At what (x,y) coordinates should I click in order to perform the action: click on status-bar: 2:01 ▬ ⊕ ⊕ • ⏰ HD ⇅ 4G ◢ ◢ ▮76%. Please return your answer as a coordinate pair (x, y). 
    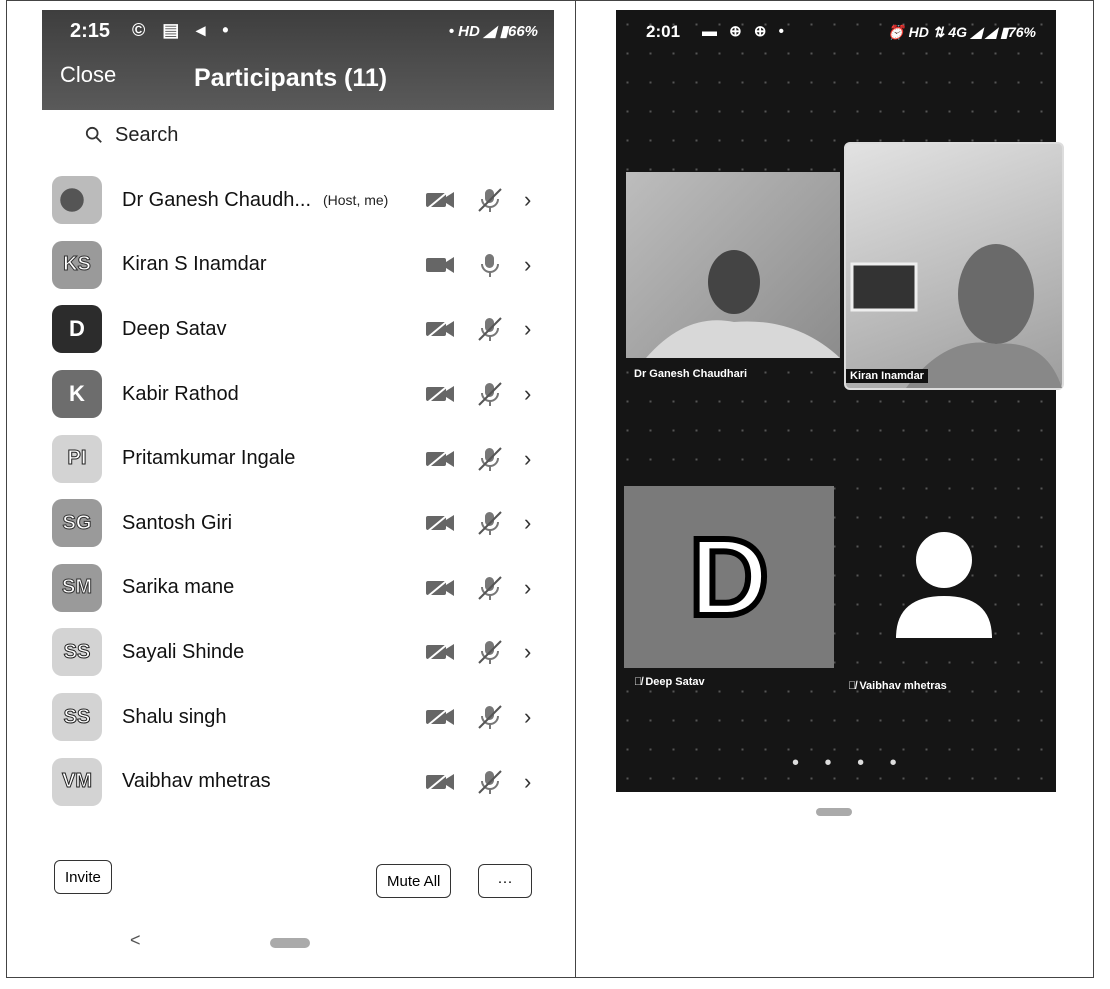
    Looking at the image, I should click on (836, 34).